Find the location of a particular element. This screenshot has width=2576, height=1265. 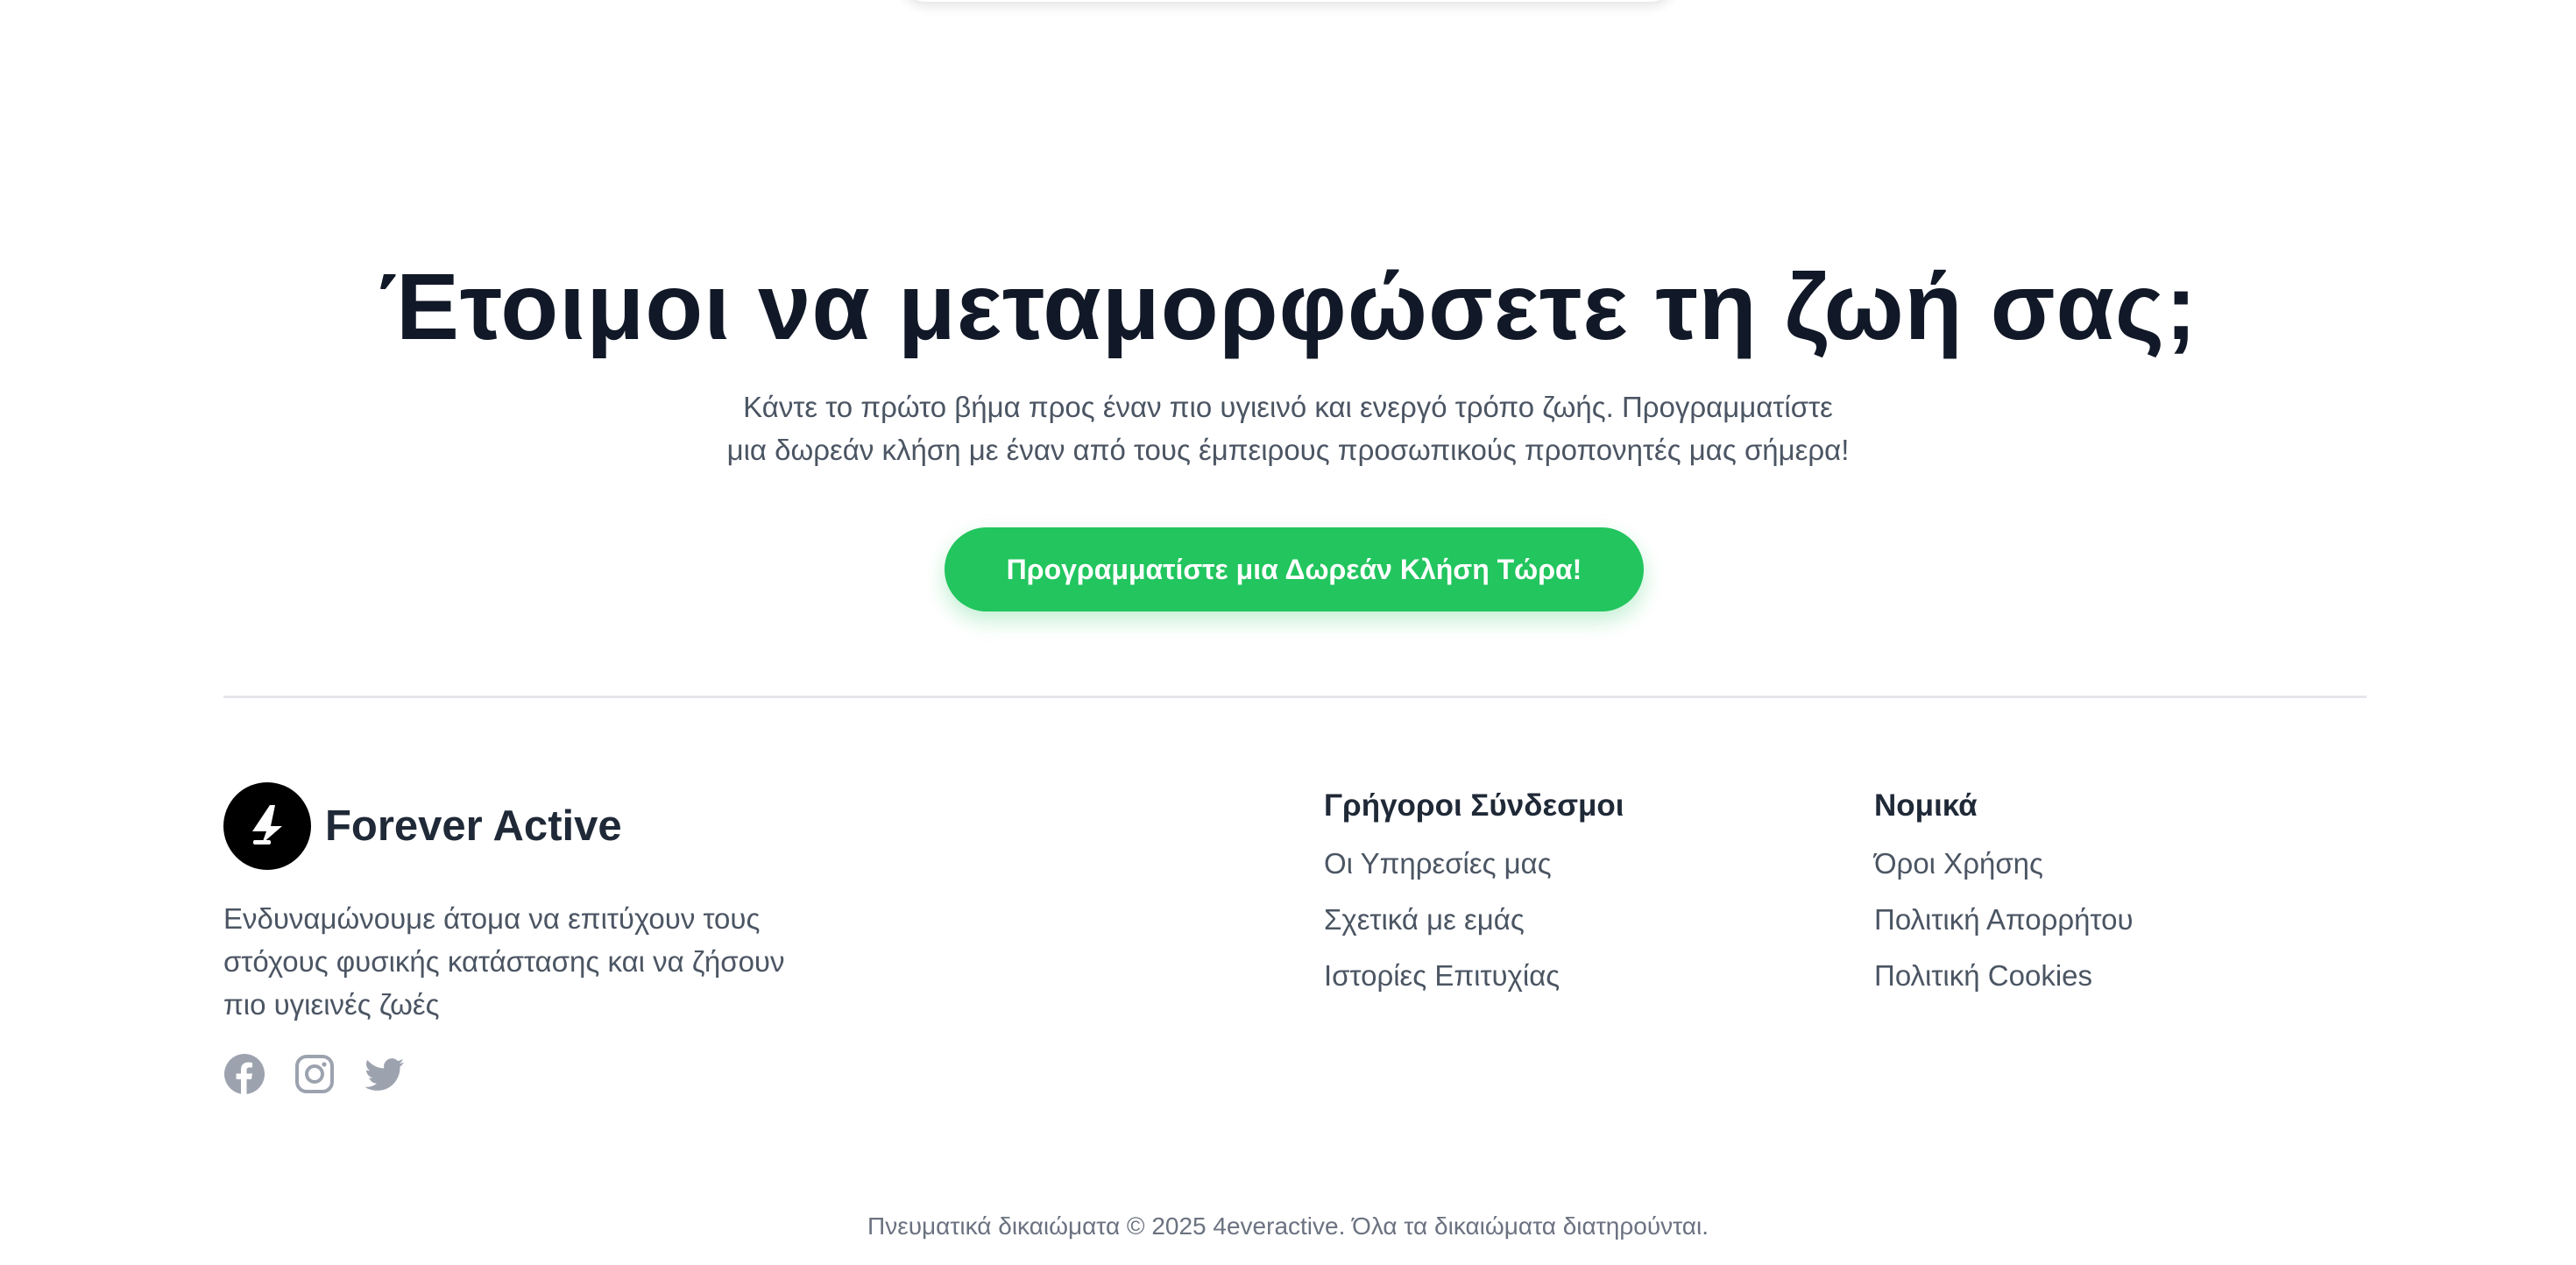

brand-description-line: Ενδυναμώνουμε άτομα να επιτύχουν τους is located at coordinates (492, 919).